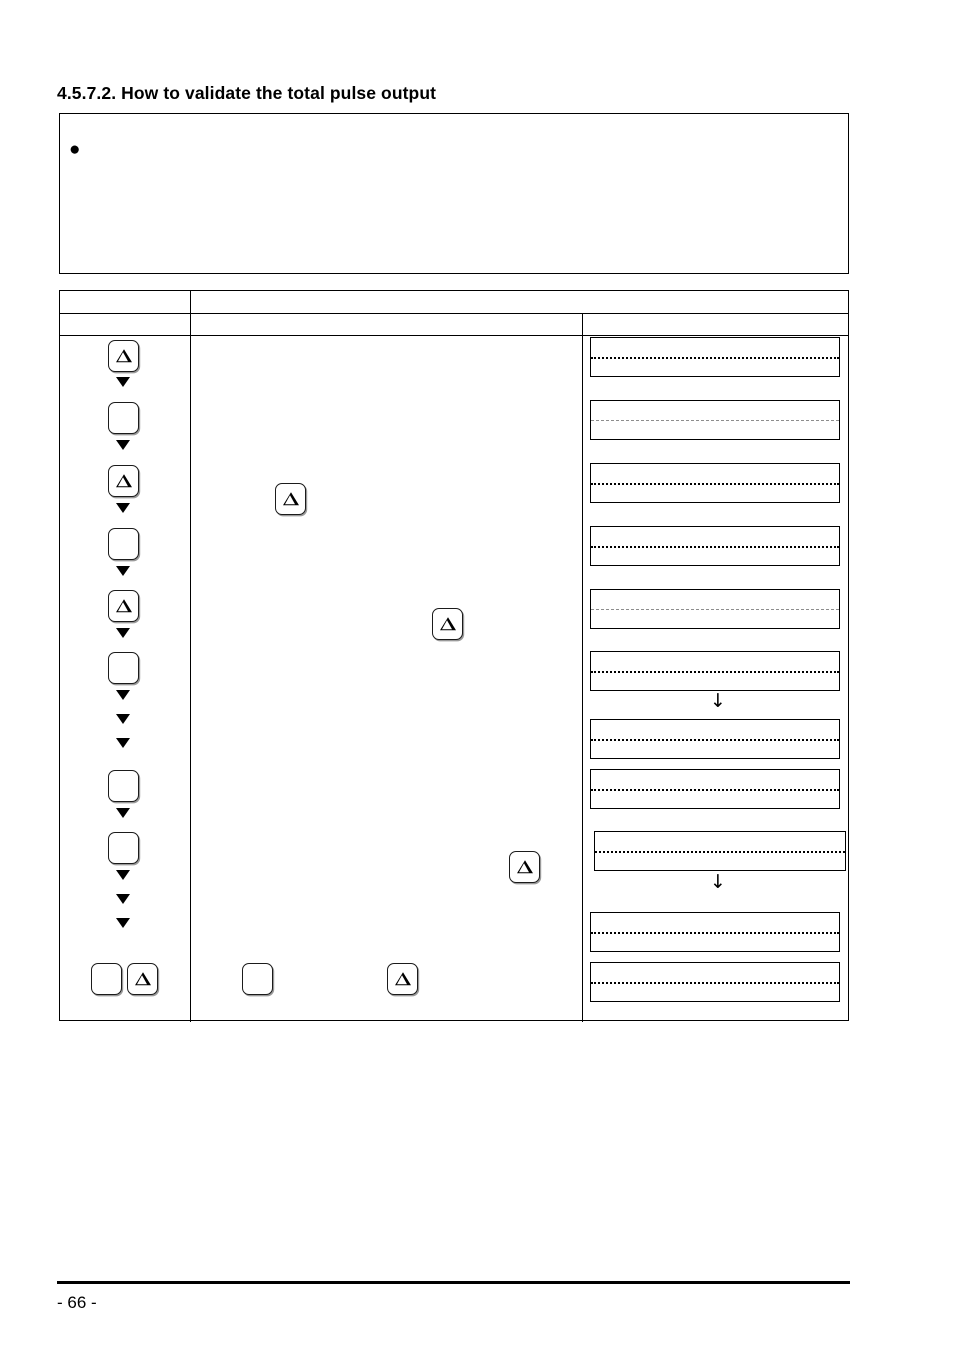  I want to click on display-contact-action-active-on: CONTACT ACTION ACTIVE ON, so click(715, 789).